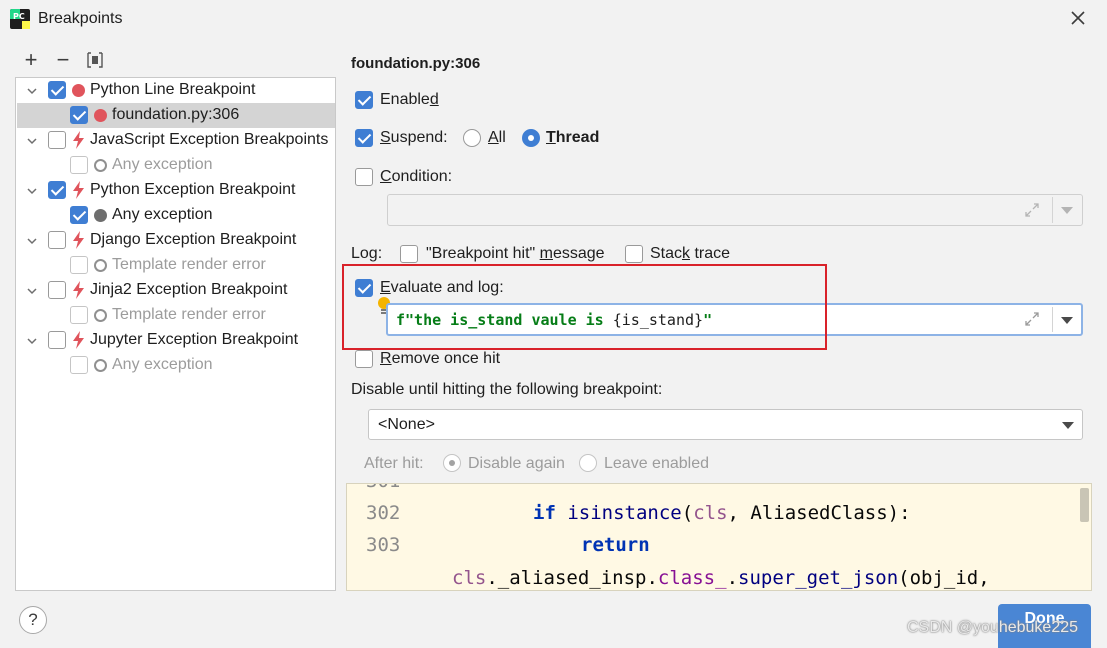  I want to click on suspend-all-radio, so click(472, 138).